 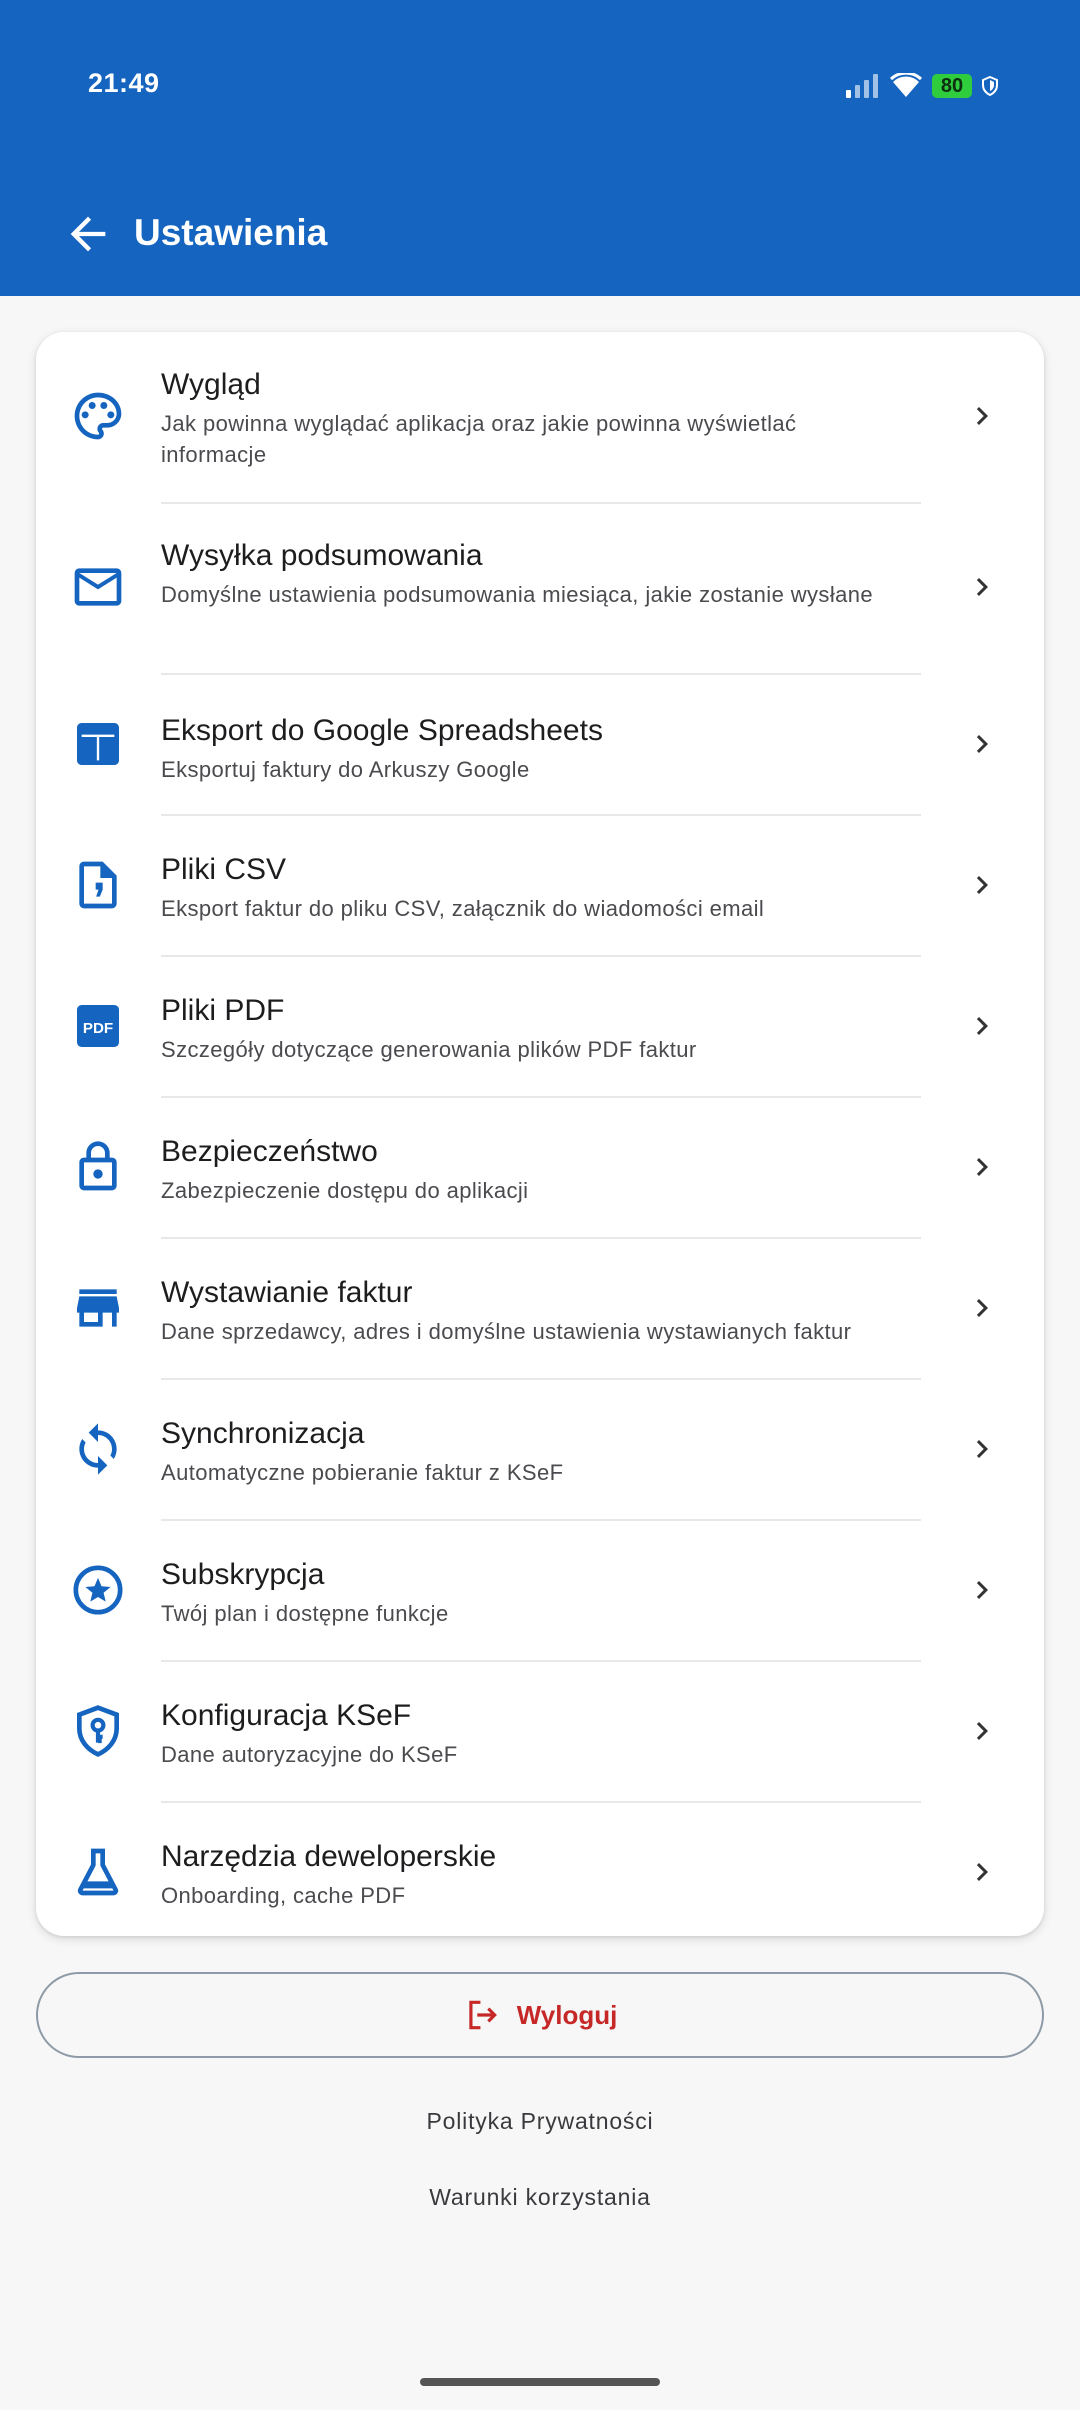 What do you see at coordinates (263, 1433) in the screenshot?
I see `item-title: Synchronizacja` at bounding box center [263, 1433].